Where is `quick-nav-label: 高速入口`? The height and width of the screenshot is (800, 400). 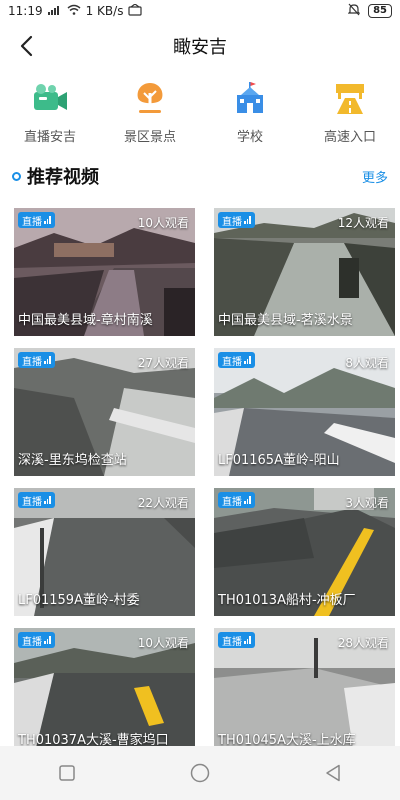 quick-nav-label: 高速入口 is located at coordinates (349, 137).